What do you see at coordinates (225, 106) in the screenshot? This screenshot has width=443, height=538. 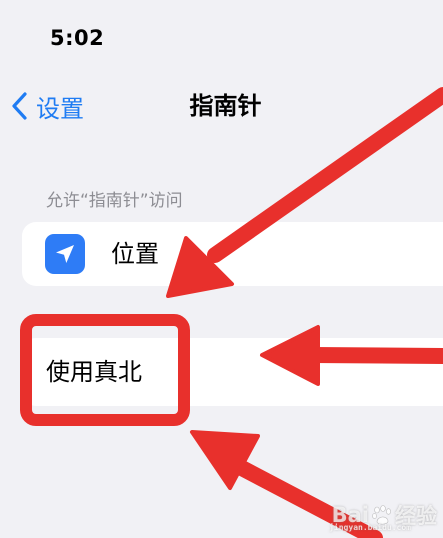 I see `page-title: 指南针` at bounding box center [225, 106].